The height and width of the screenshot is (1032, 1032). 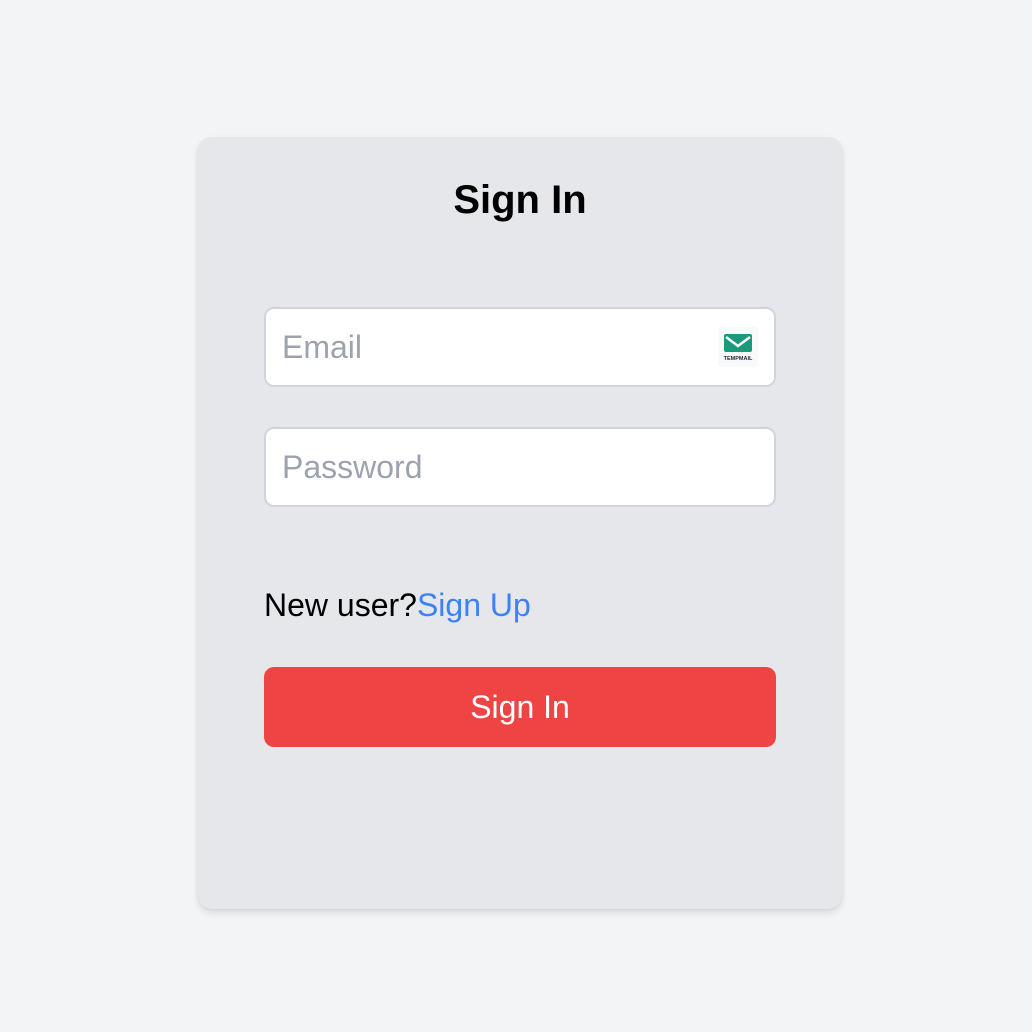 What do you see at coordinates (520, 707) in the screenshot?
I see `sign-in-button: Sign In` at bounding box center [520, 707].